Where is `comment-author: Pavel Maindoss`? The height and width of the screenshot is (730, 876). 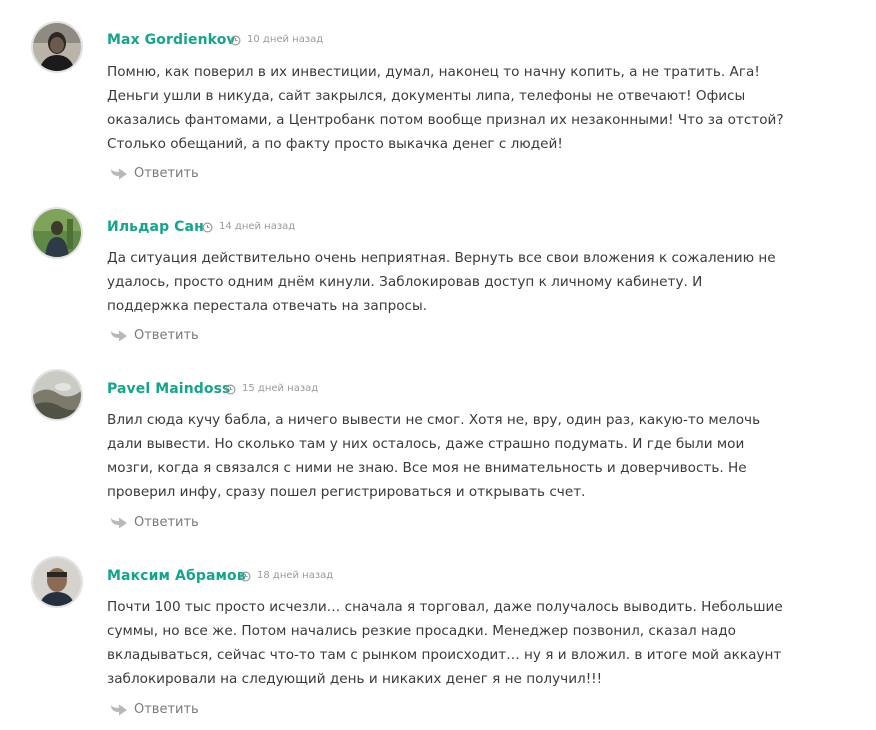 comment-author: Pavel Maindoss is located at coordinates (168, 389).